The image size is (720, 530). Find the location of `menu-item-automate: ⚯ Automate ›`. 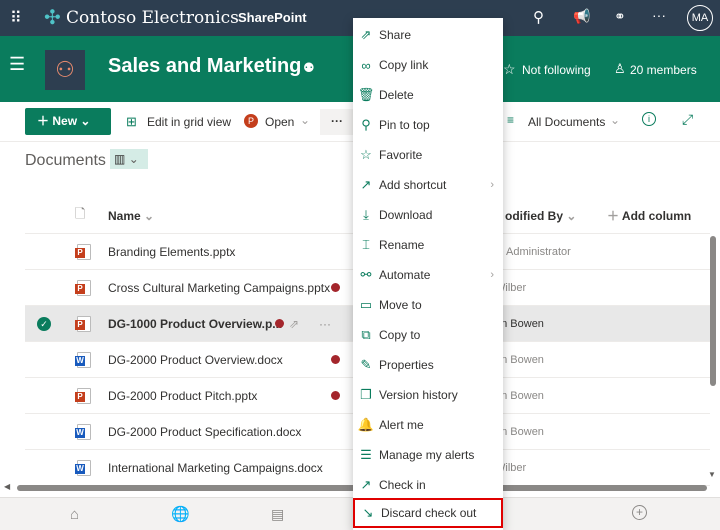

menu-item-automate: ⚯ Automate › is located at coordinates (428, 275).